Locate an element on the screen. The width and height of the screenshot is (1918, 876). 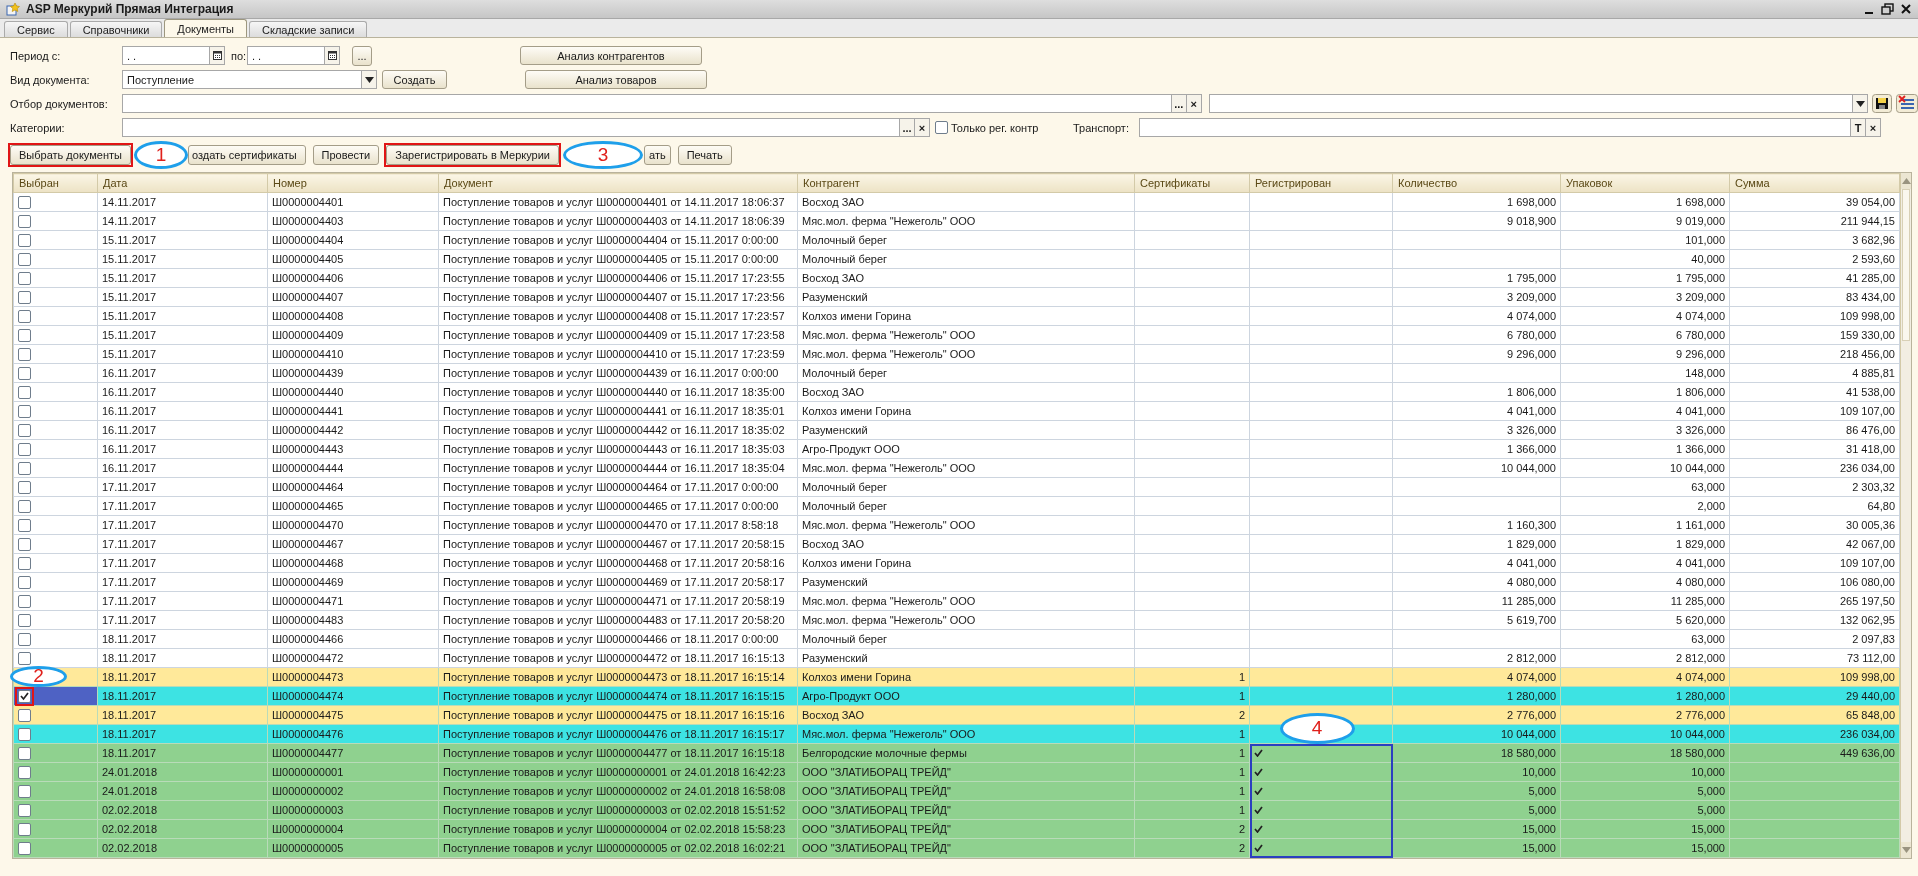
scrollbar-thumb is located at coordinates (1906, 265).